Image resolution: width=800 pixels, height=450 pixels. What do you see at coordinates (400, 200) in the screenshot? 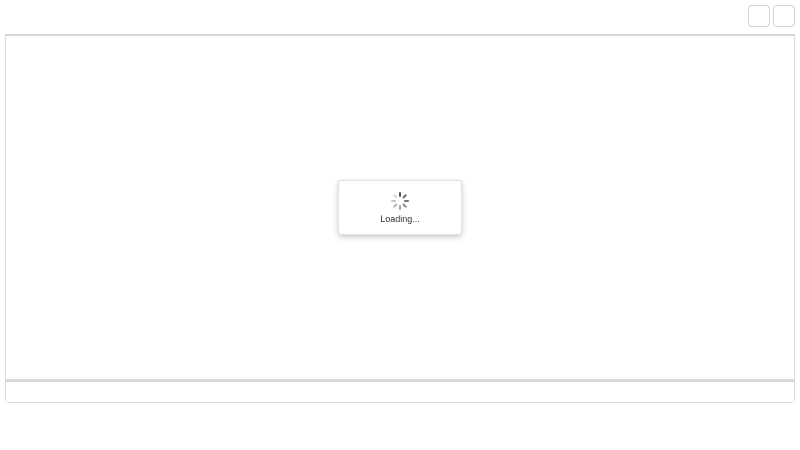
I see `spinner-icon` at bounding box center [400, 200].